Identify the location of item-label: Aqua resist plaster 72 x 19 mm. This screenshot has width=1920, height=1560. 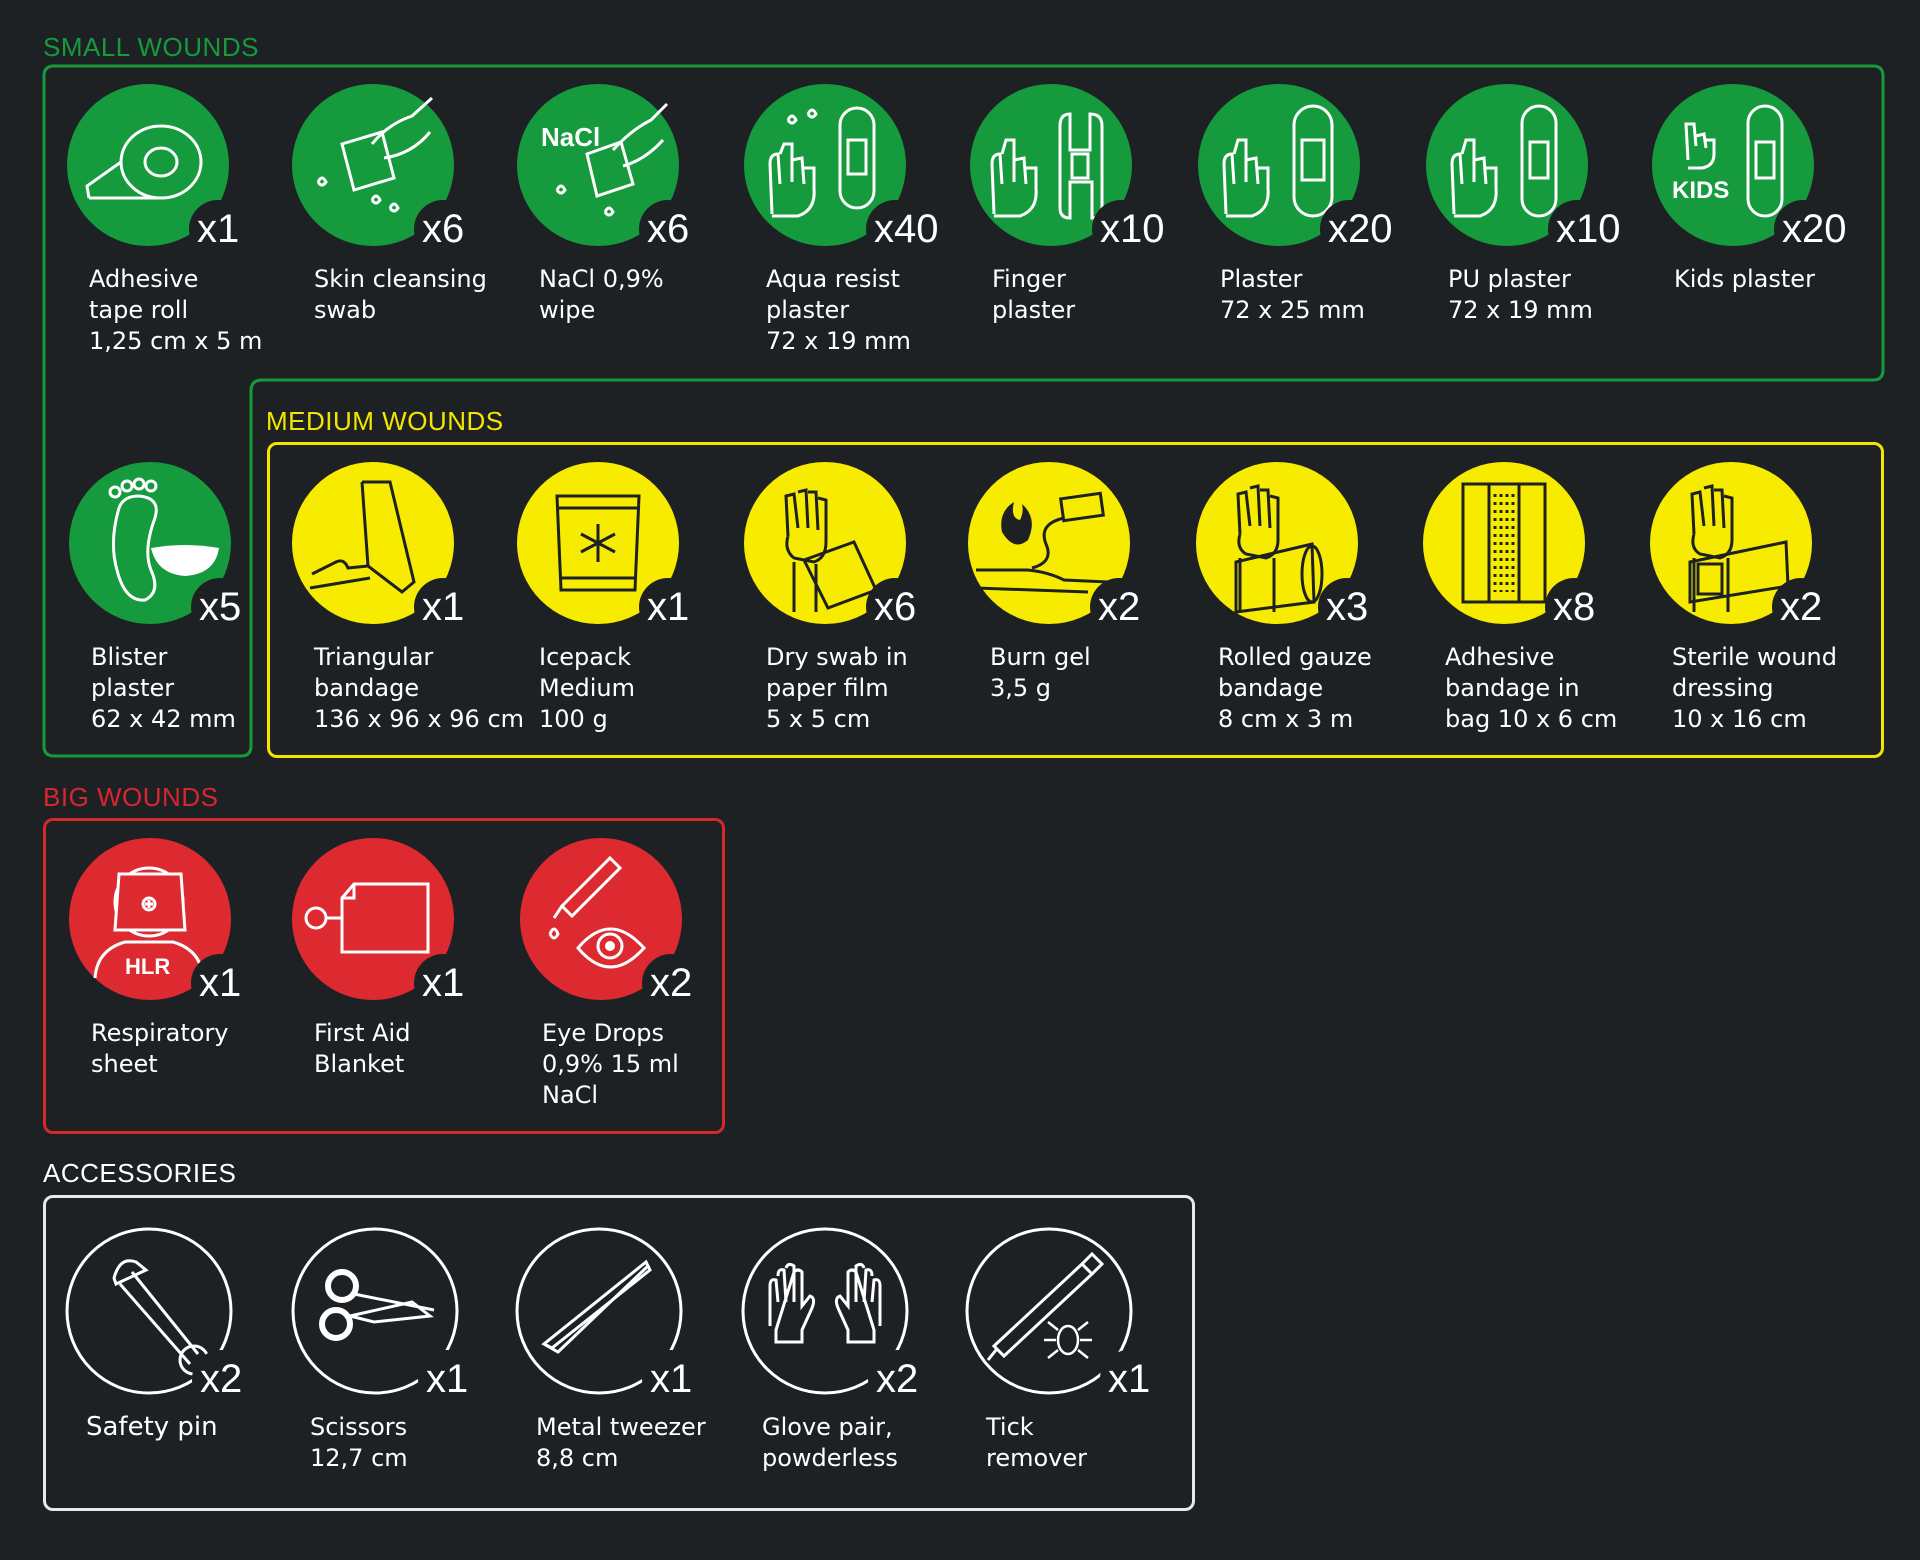
(838, 310).